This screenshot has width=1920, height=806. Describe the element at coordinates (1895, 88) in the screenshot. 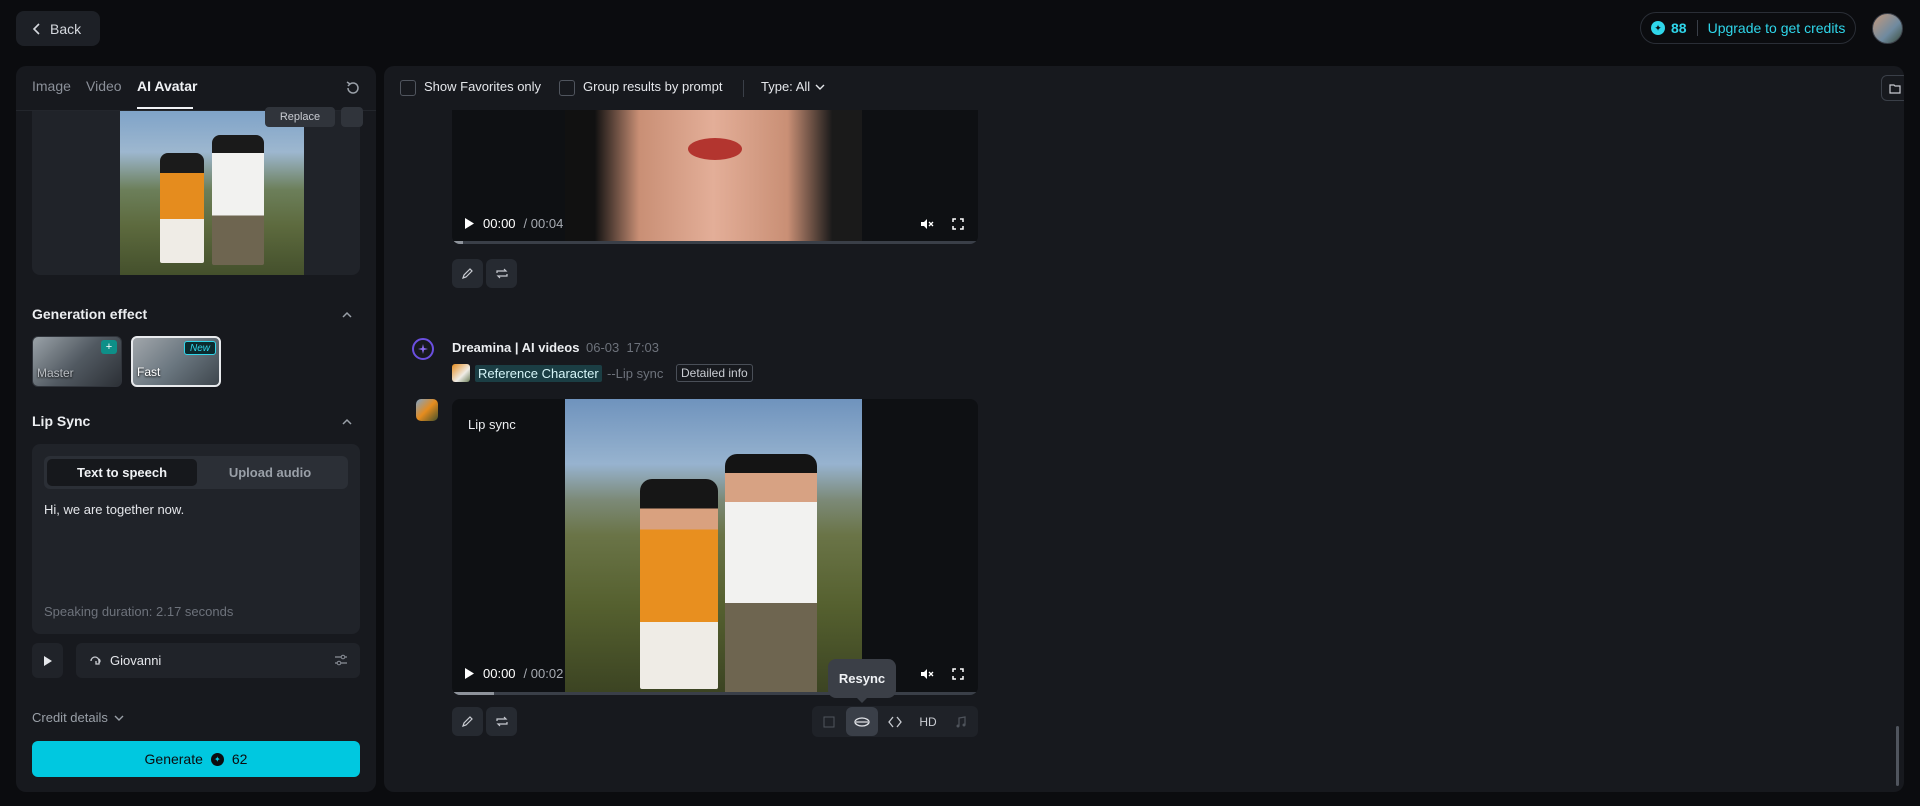

I see `folder-icon` at that location.